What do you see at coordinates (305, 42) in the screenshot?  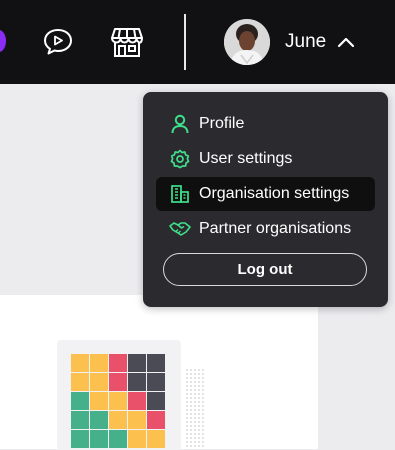 I see `user-name: June` at bounding box center [305, 42].